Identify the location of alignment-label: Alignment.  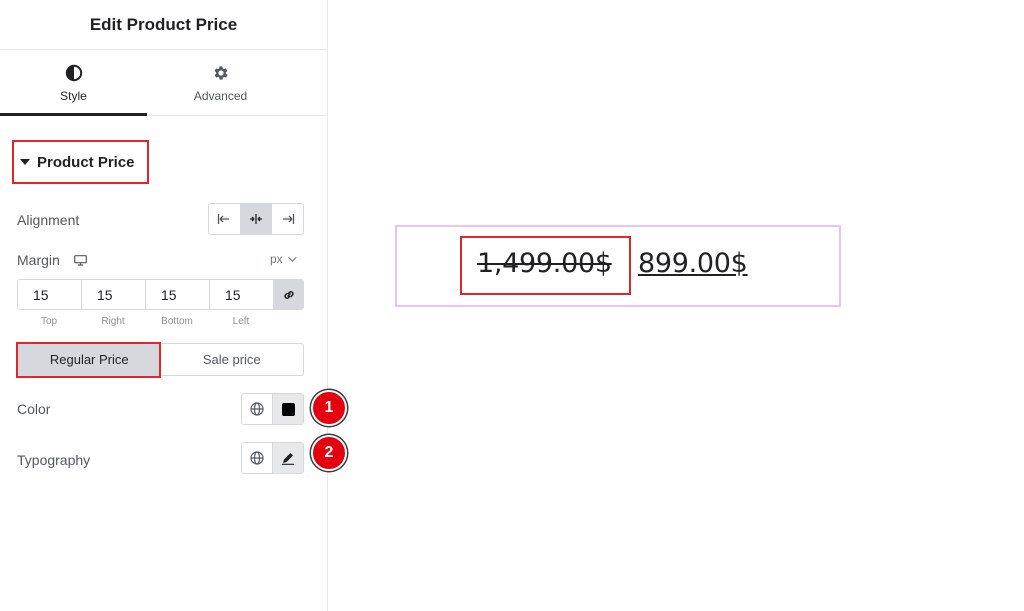
(48, 220).